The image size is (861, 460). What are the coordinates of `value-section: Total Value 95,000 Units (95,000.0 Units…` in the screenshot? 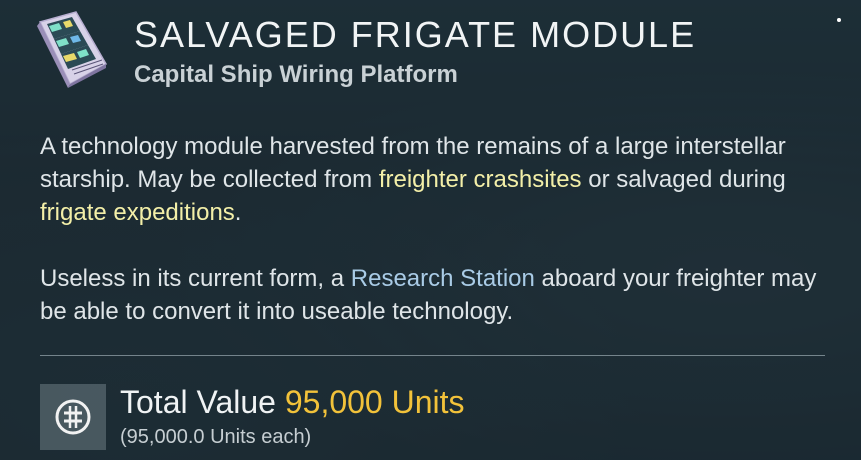 It's located at (420, 417).